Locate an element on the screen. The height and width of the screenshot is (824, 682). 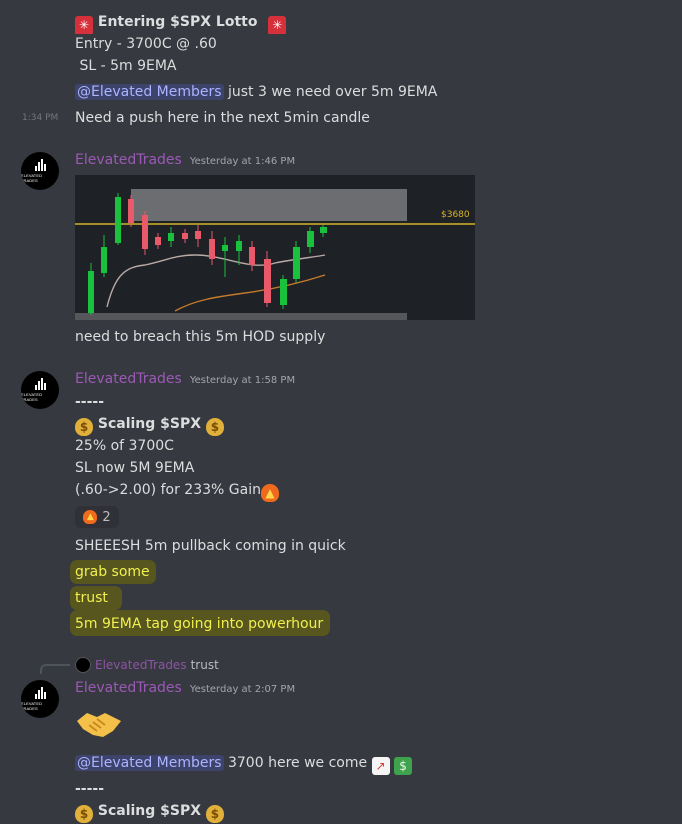
reply-reference: ElevatedTrades trust is located at coordinates (147, 665).